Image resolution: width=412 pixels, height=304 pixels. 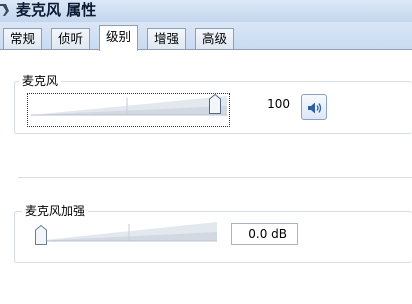 I want to click on tab-label: 级别, so click(x=119, y=36).